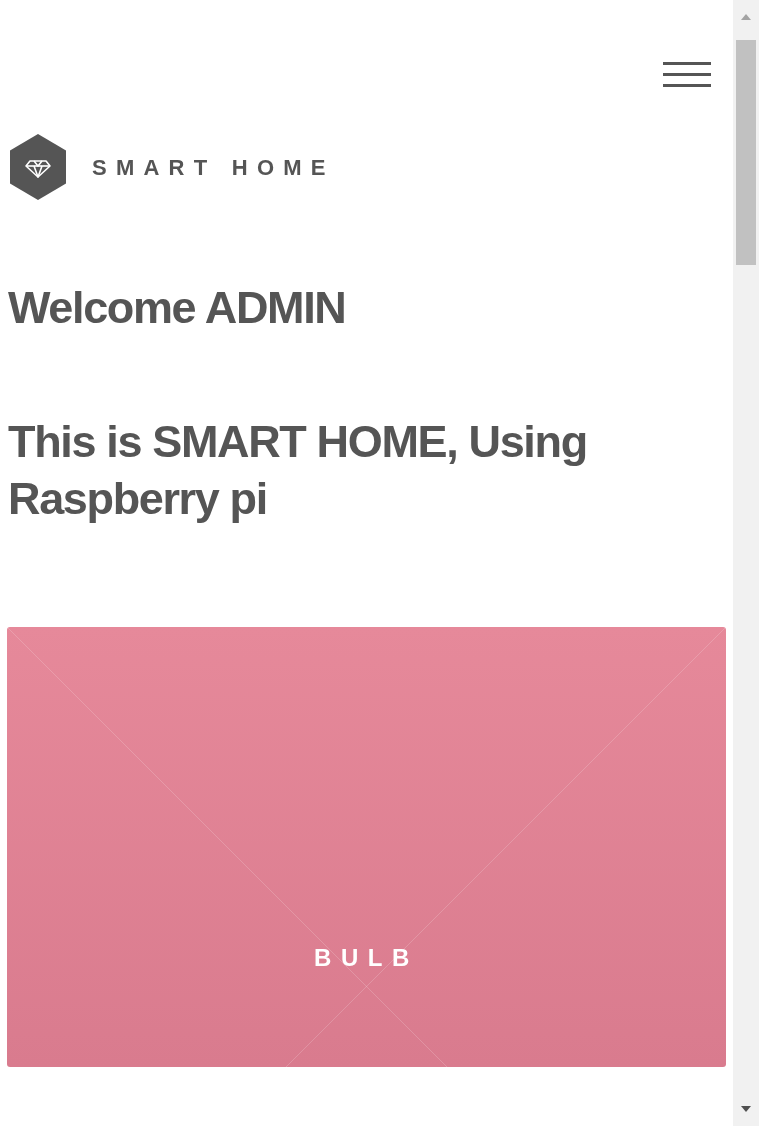 Image resolution: width=759 pixels, height=1126 pixels. Describe the element at coordinates (746, 563) in the screenshot. I see `scrollbar` at that location.